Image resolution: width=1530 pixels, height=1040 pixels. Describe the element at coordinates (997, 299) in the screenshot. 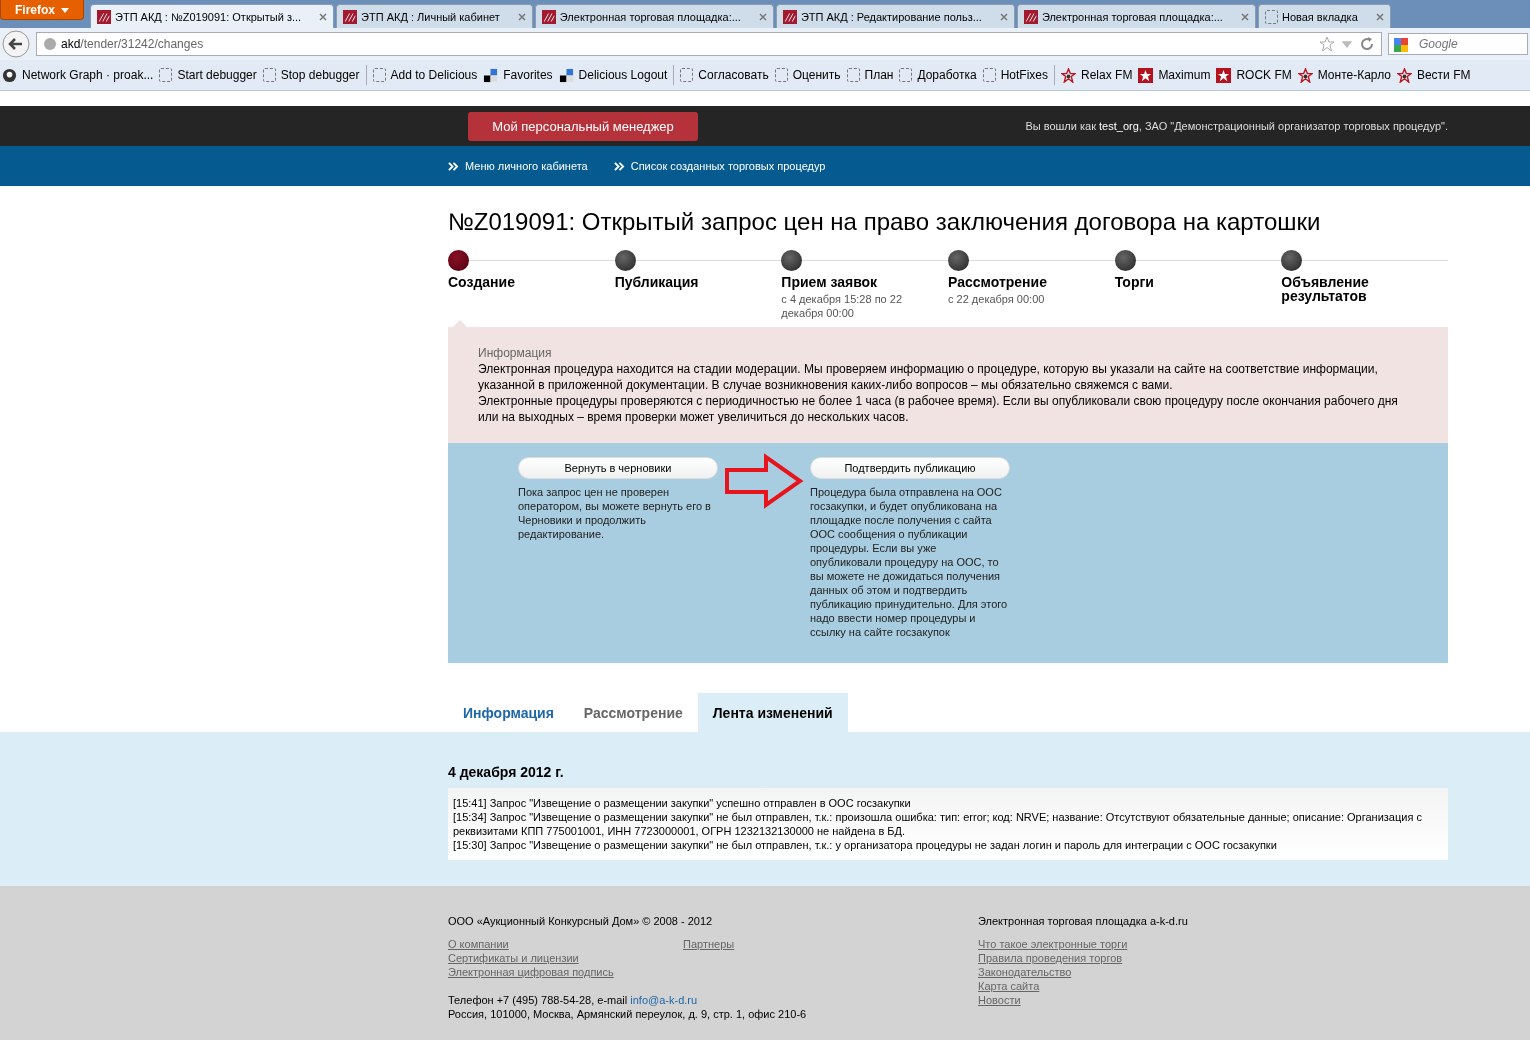

I see `step-date: с 22 декабря 00:00` at that location.